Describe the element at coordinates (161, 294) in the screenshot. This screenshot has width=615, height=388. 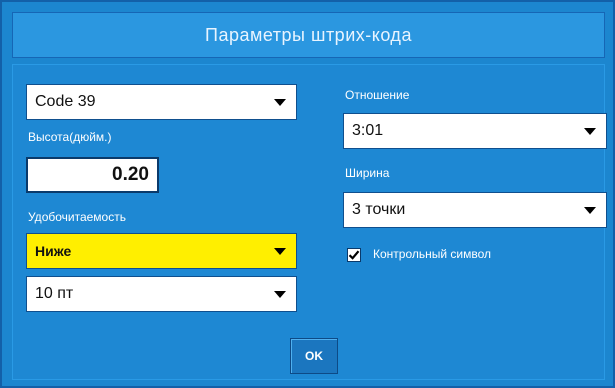
I see `font-size-dropdown: 10 пт` at that location.